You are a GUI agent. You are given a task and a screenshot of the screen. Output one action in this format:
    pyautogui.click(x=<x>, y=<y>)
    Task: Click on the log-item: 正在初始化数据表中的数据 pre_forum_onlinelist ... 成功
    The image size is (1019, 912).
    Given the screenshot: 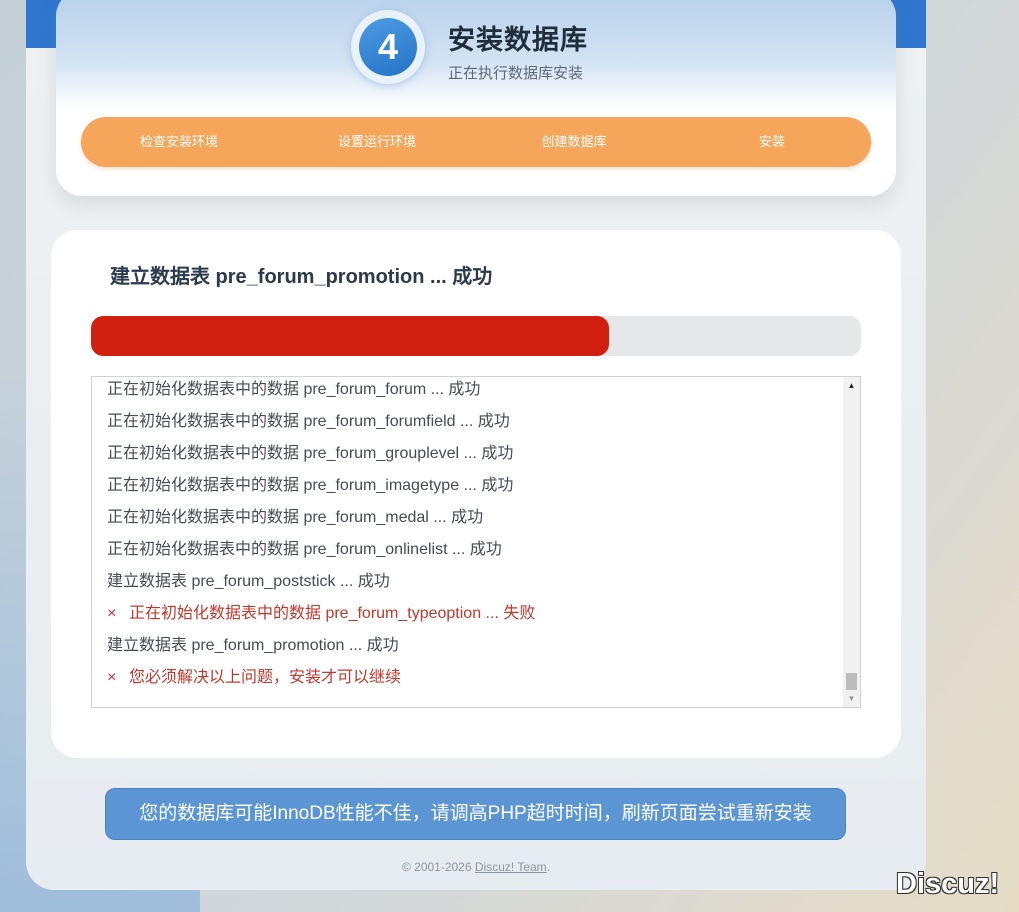 What is the action you would take?
    pyautogui.click(x=304, y=549)
    